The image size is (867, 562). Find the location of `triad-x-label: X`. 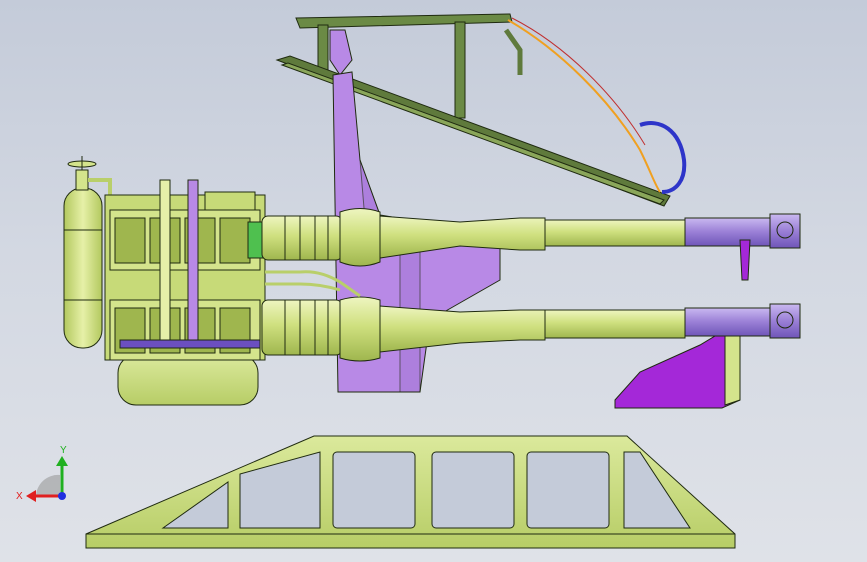

triad-x-label: X is located at coordinates (19, 496).